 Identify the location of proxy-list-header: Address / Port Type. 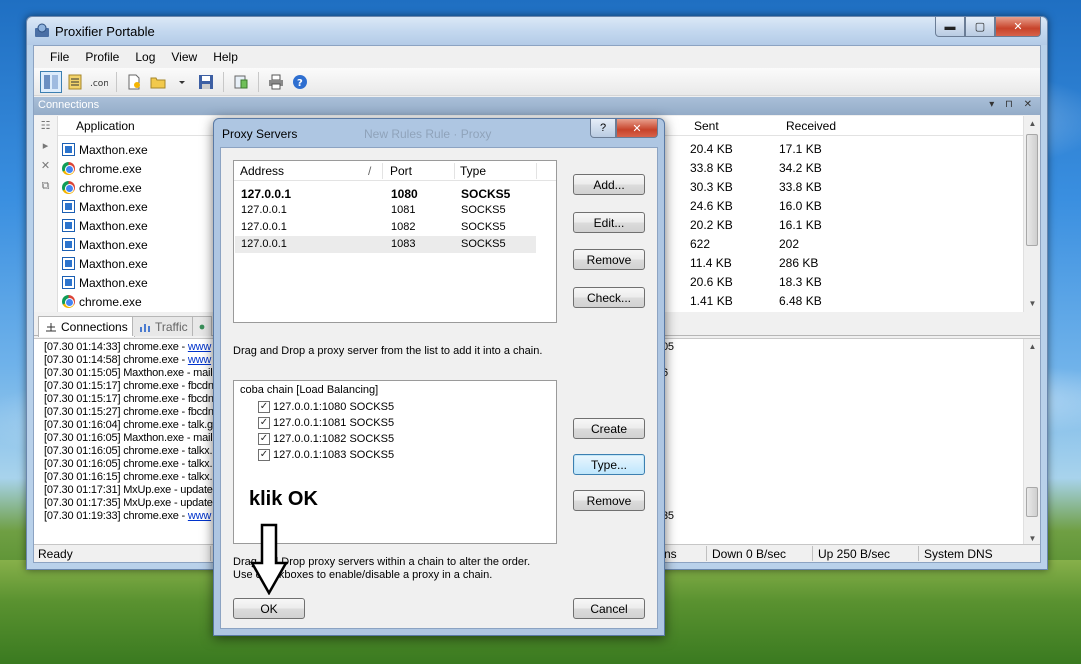
(395, 171).